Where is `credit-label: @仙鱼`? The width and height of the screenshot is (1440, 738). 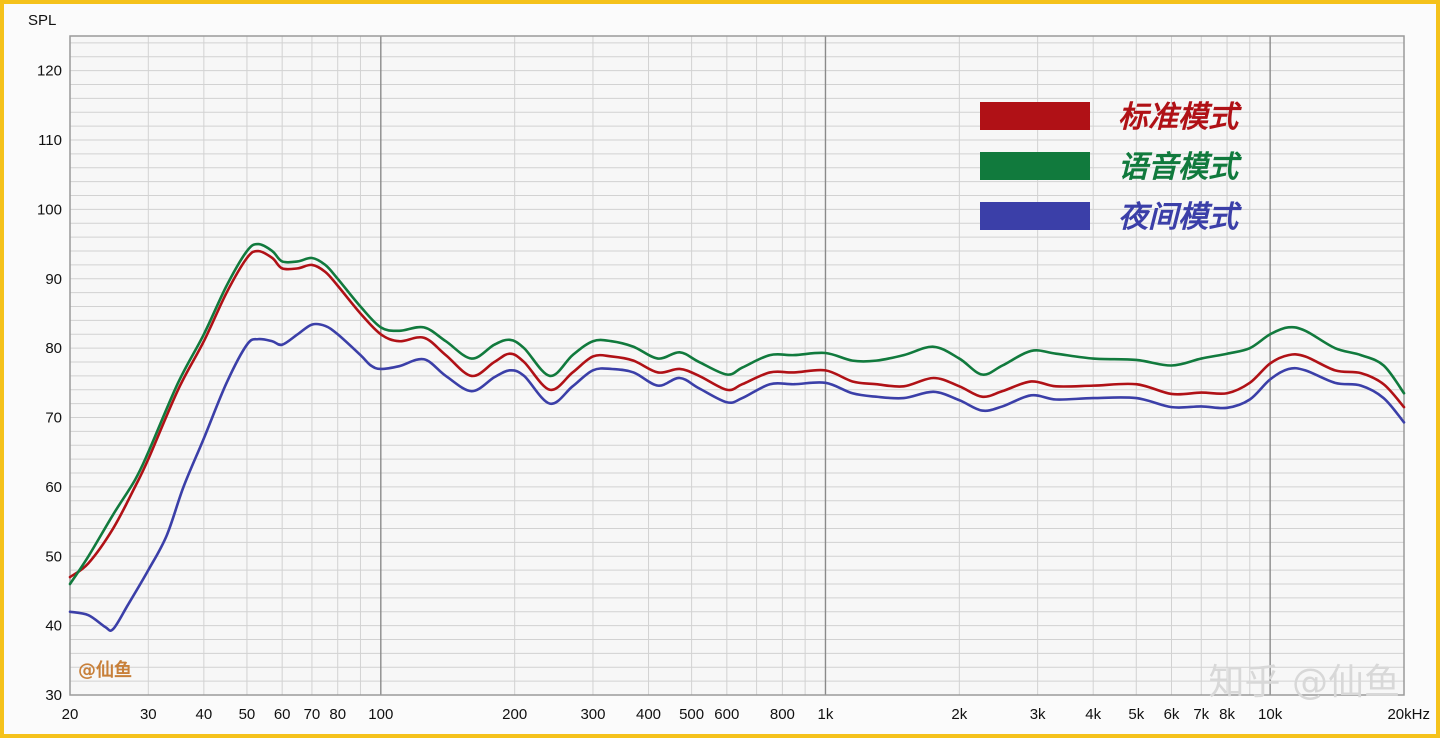 credit-label: @仙鱼 is located at coordinates (105, 670).